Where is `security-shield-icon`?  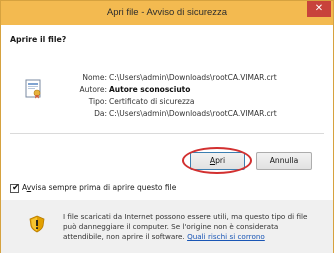 security-shield-icon is located at coordinates (37, 224).